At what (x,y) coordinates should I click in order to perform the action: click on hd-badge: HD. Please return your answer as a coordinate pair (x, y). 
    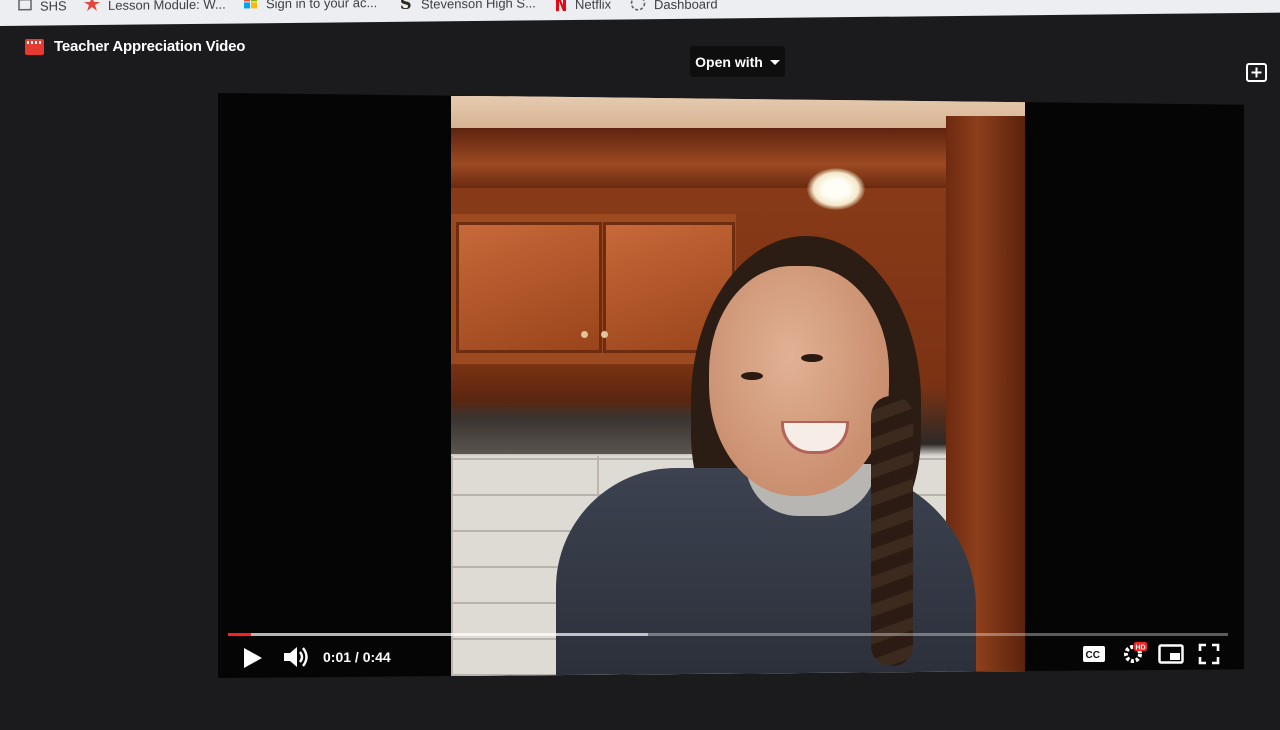
    Looking at the image, I should click on (1141, 648).